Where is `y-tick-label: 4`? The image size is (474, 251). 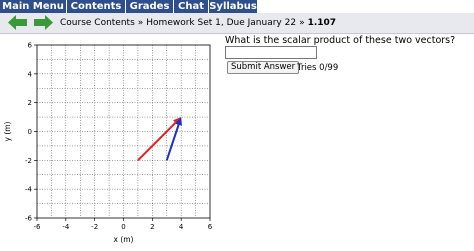
y-tick-label: 4 is located at coordinates (30, 74).